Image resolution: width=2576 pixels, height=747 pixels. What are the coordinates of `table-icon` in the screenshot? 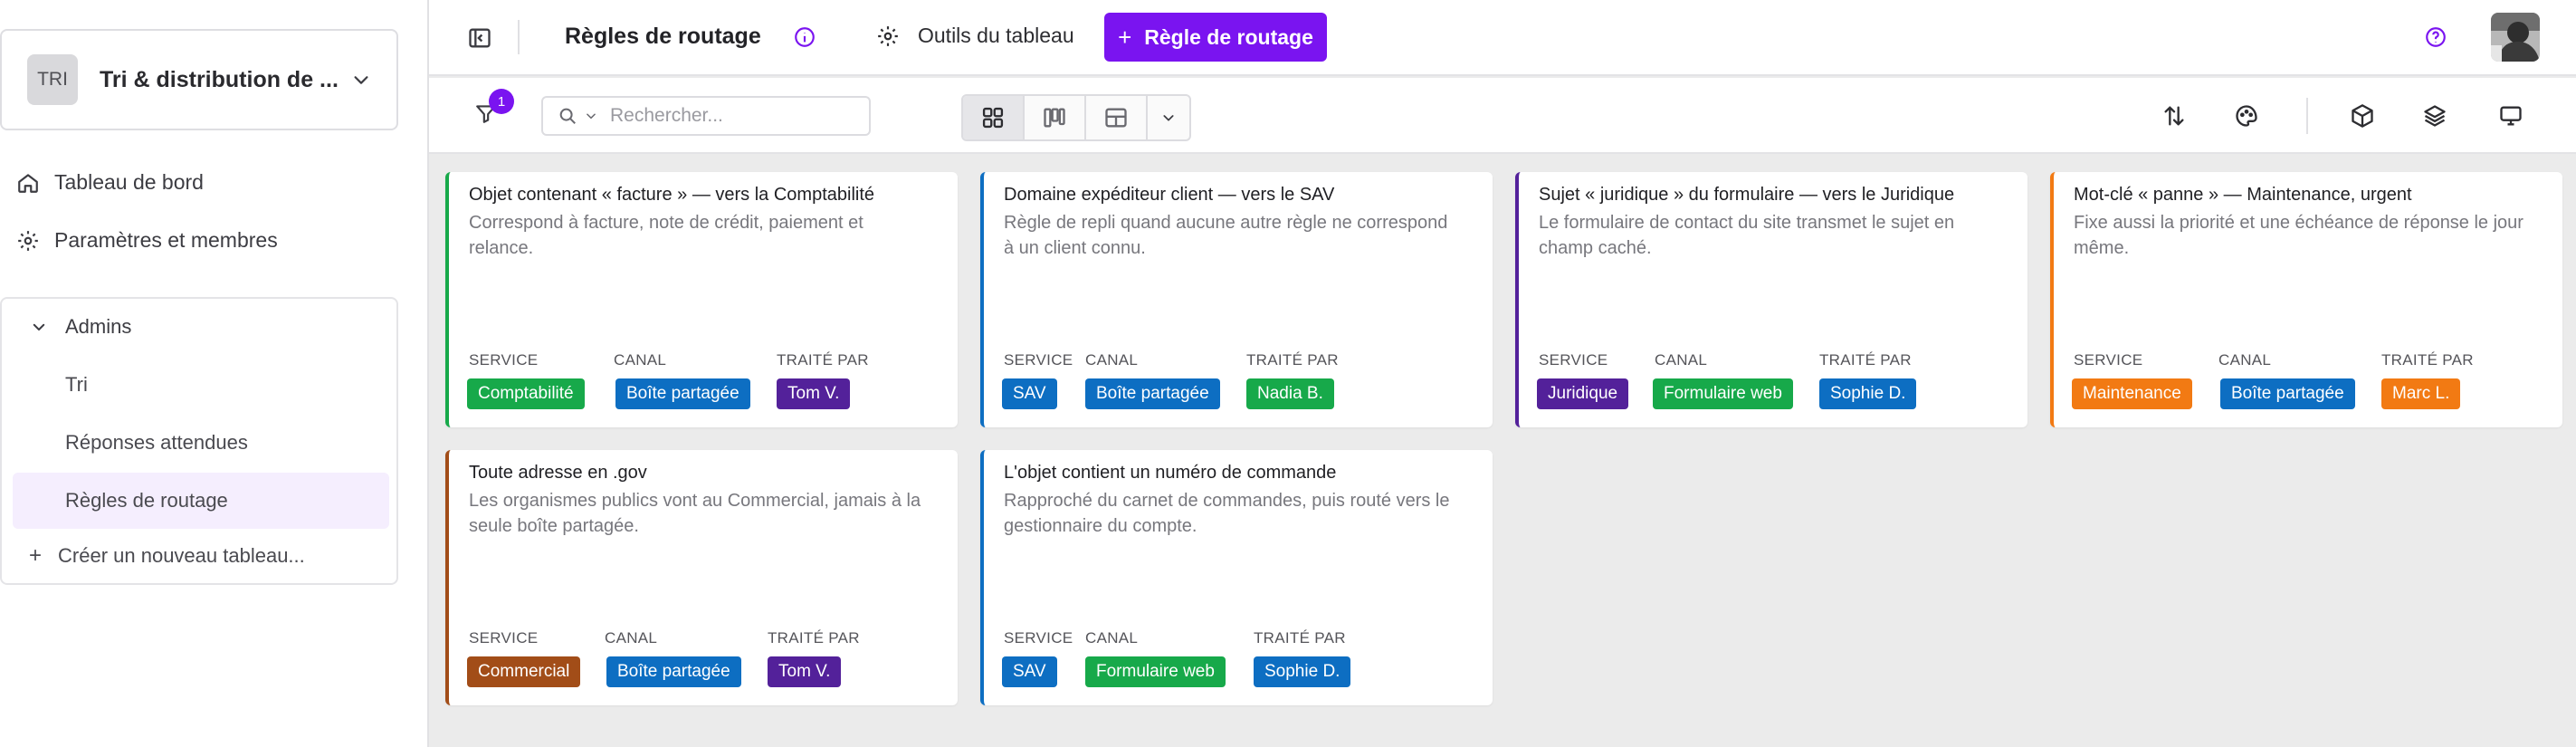 It's located at (1116, 118).